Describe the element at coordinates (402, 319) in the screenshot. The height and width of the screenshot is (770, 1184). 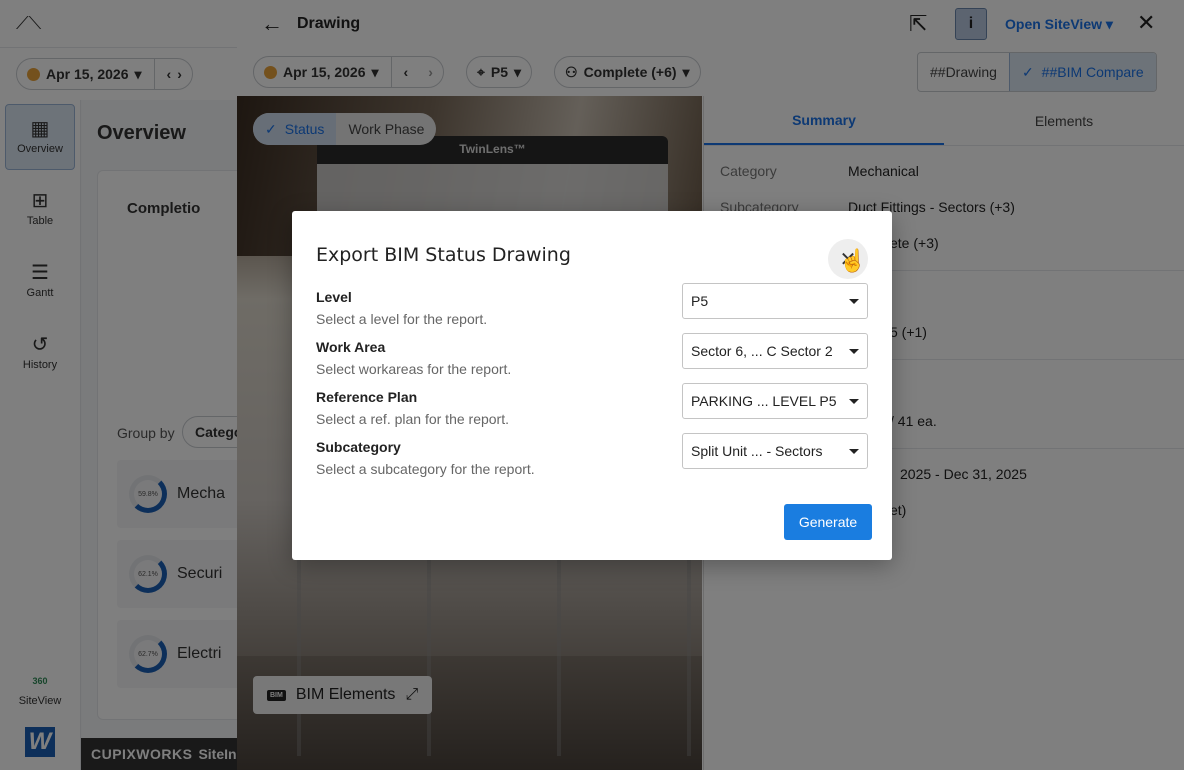
I see `field-help: Select a level for the report.` at that location.